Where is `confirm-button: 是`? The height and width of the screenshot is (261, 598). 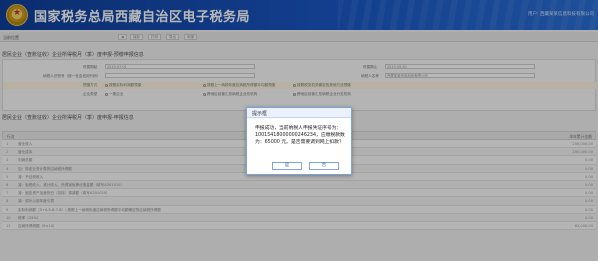
confirm-button: 是 is located at coordinates (287, 166).